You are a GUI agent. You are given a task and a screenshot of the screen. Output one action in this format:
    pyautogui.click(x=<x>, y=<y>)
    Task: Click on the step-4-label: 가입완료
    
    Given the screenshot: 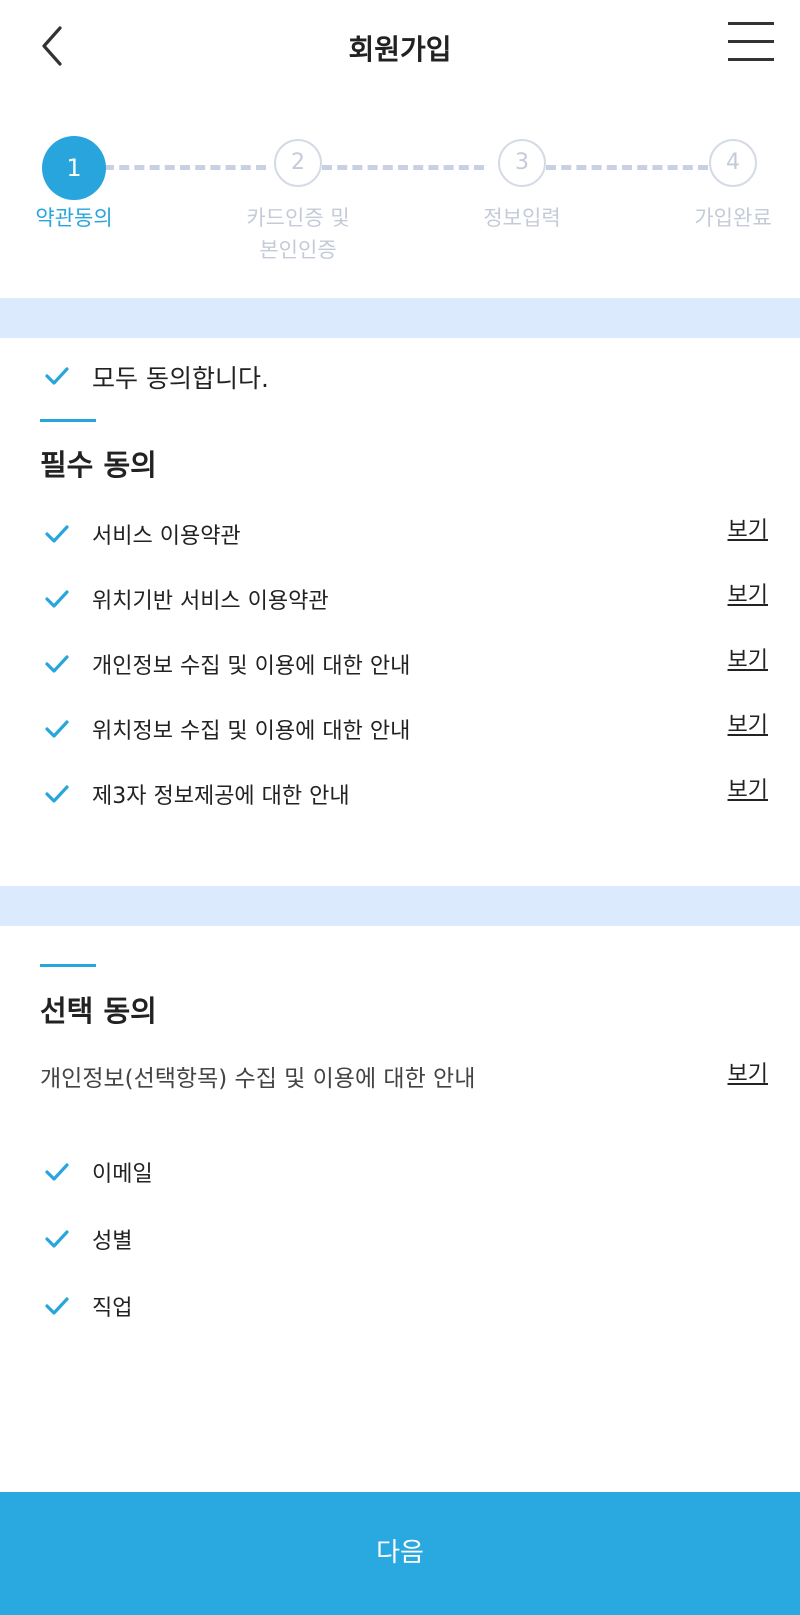 What is the action you would take?
    pyautogui.click(x=733, y=218)
    